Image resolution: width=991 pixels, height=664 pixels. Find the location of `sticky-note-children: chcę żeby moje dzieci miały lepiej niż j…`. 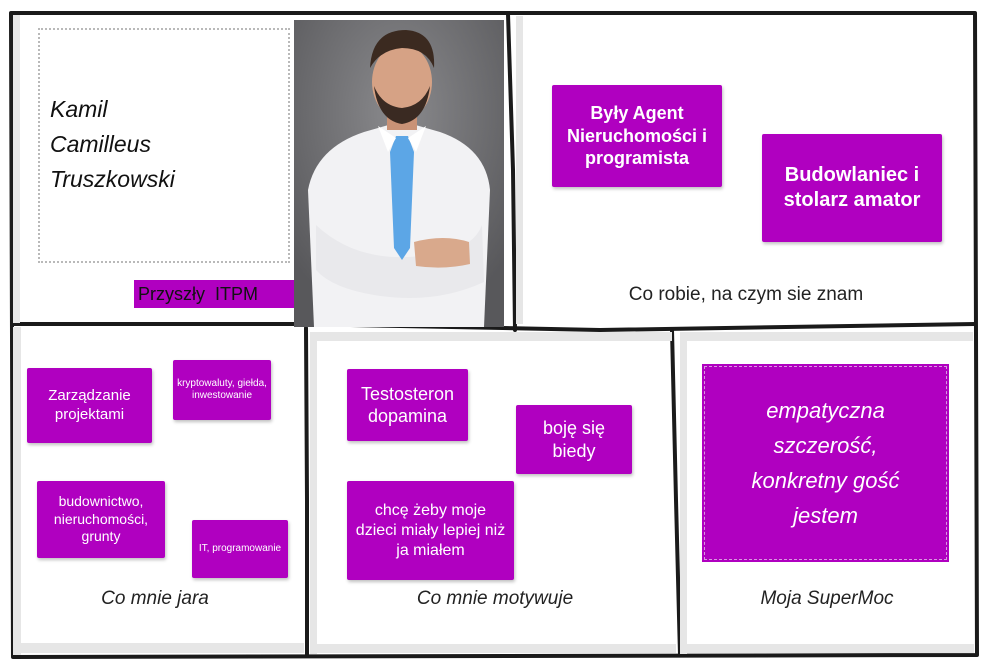

sticky-note-children: chcę żeby moje dzieci miały lepiej niż j… is located at coordinates (430, 530).